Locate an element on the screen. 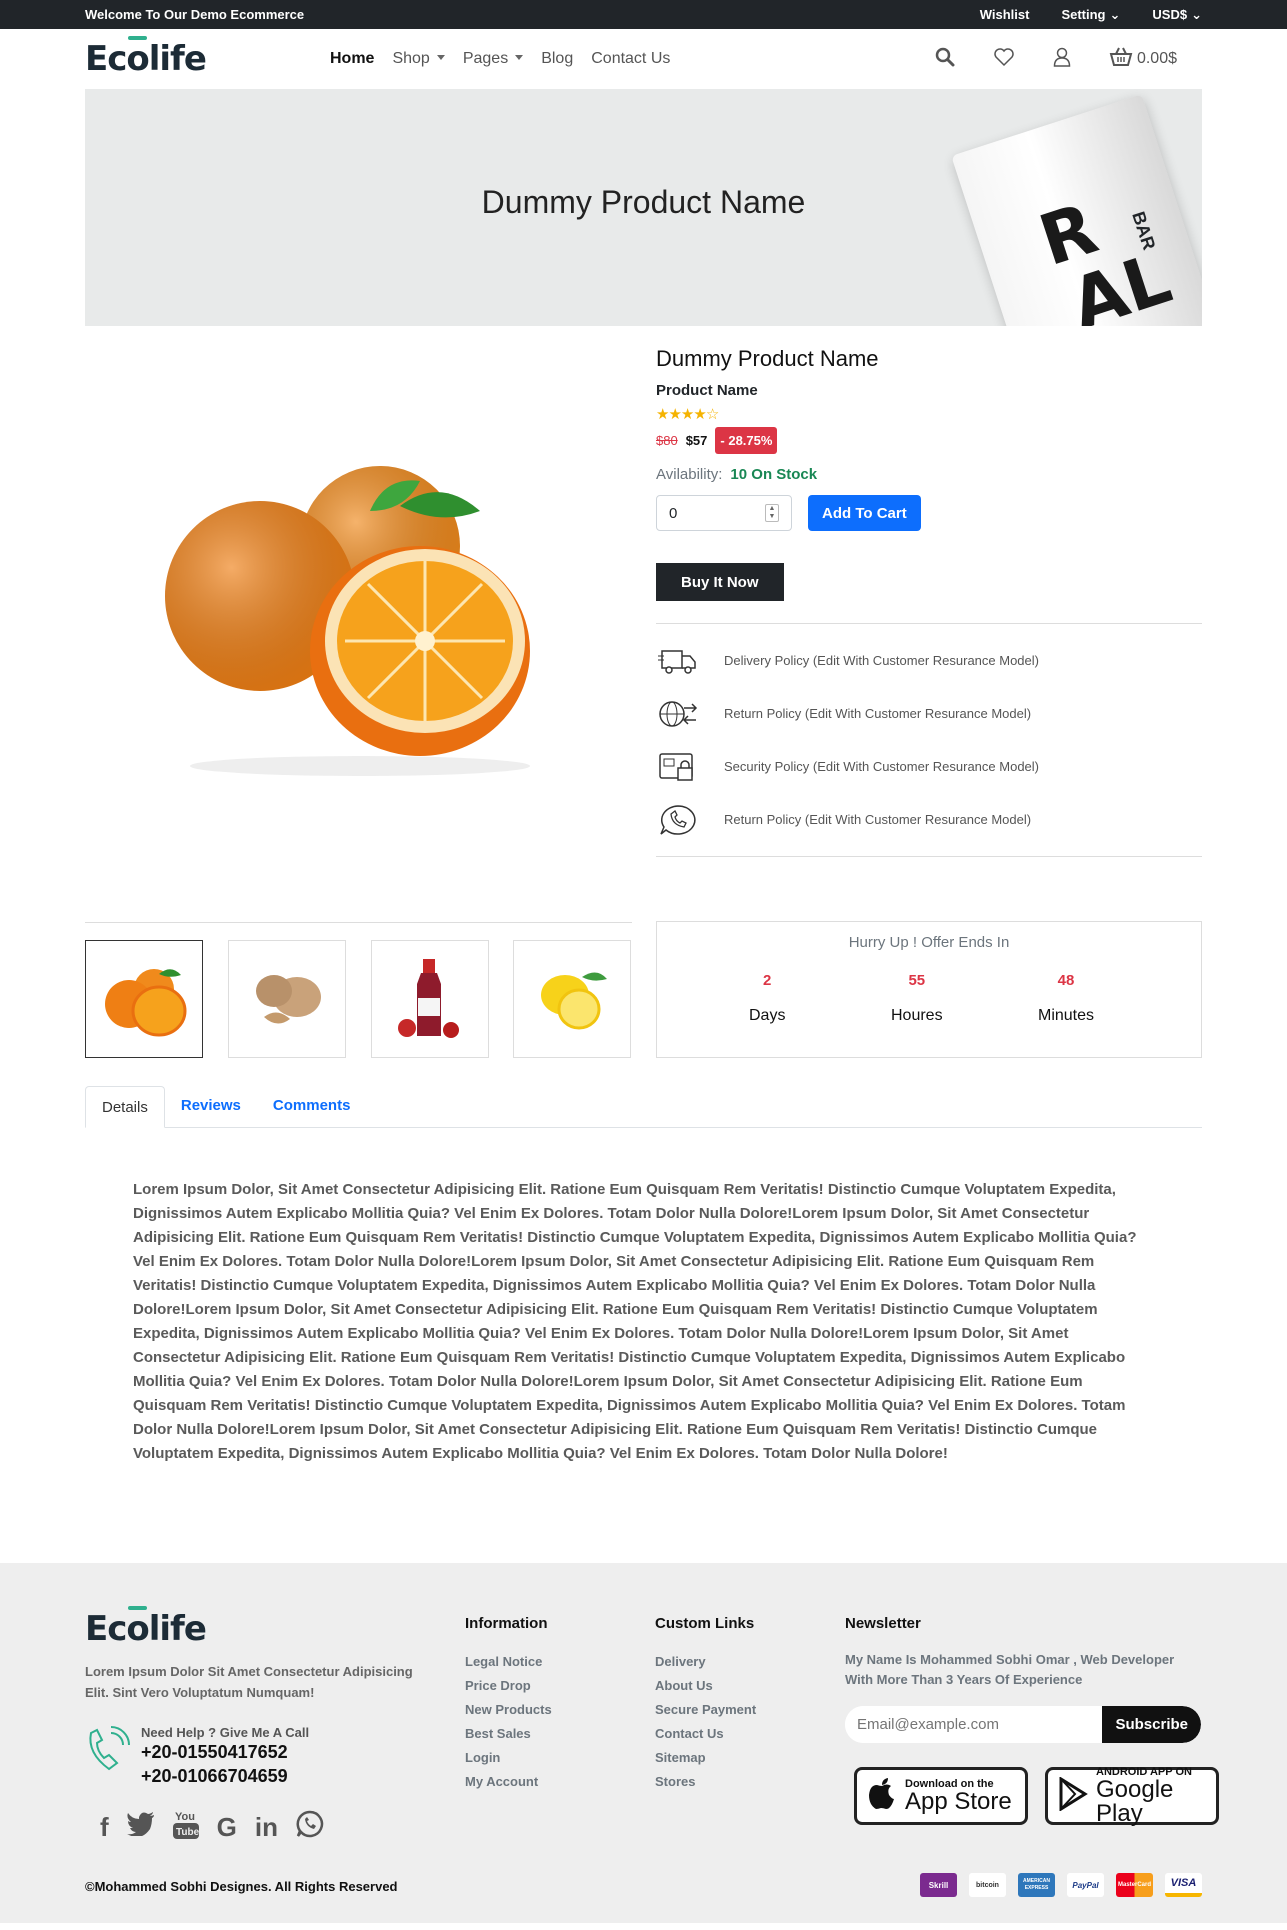 This screenshot has width=1287, height=1930. days-label: Days is located at coordinates (767, 1015).